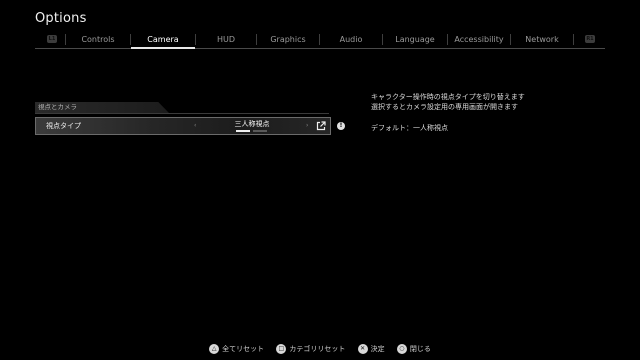  I want to click on page-title: Options, so click(61, 18).